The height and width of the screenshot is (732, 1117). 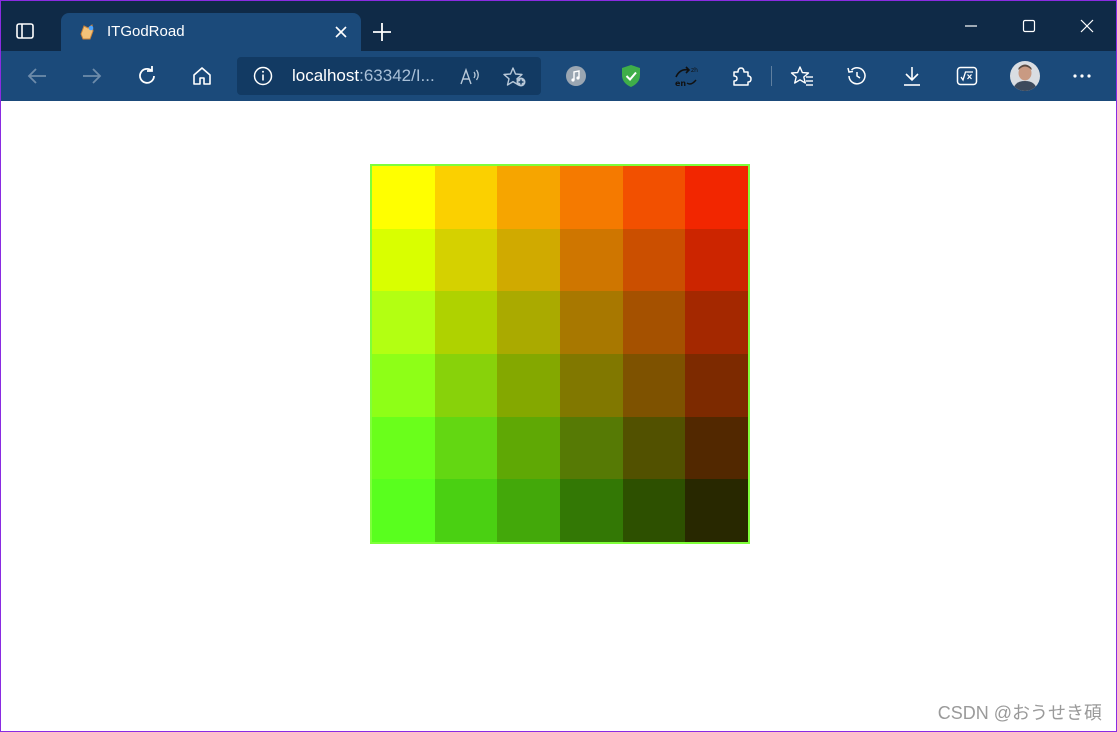 What do you see at coordinates (1019, 713) in the screenshot?
I see `watermark: CSDN @おうせき碩` at bounding box center [1019, 713].